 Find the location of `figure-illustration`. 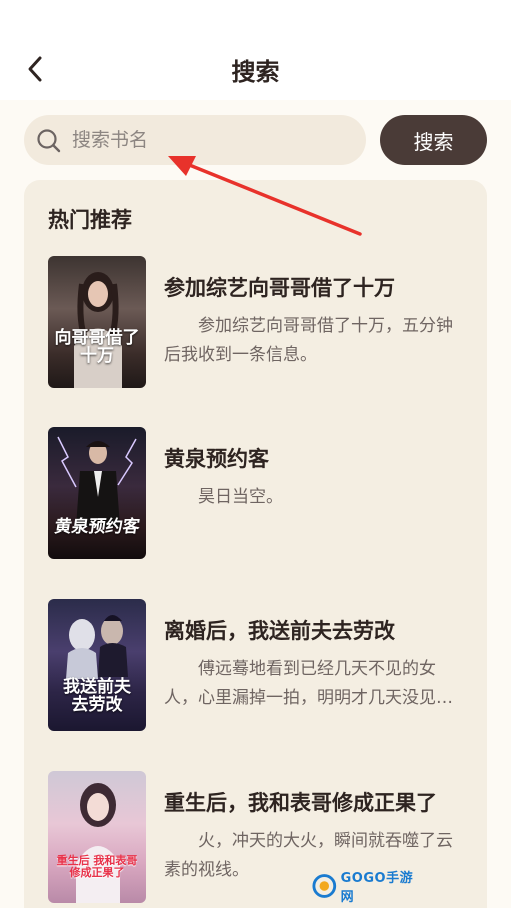

figure-illustration is located at coordinates (97, 481).